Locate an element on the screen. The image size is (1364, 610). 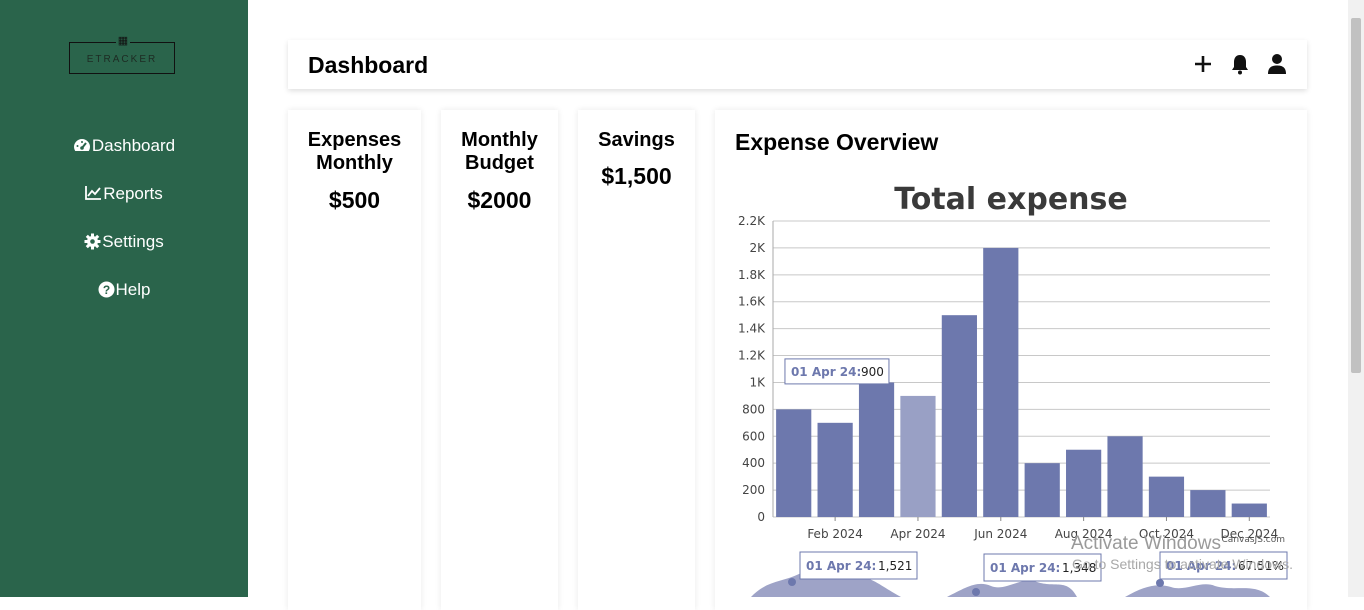
gear-icon is located at coordinates (92, 241).